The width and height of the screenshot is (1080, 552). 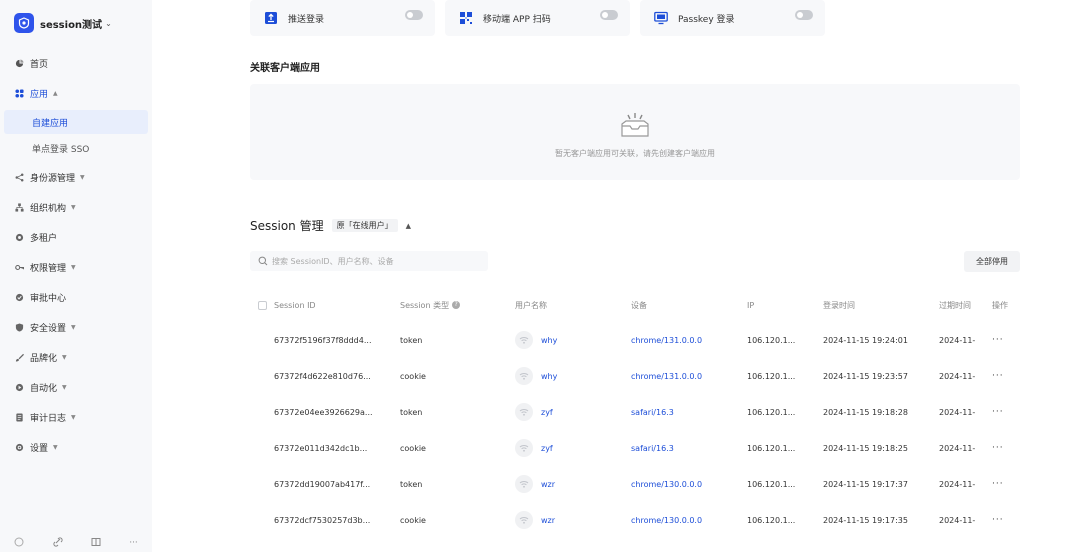 I want to click on column-header: 操作, so click(x=1006, y=305).